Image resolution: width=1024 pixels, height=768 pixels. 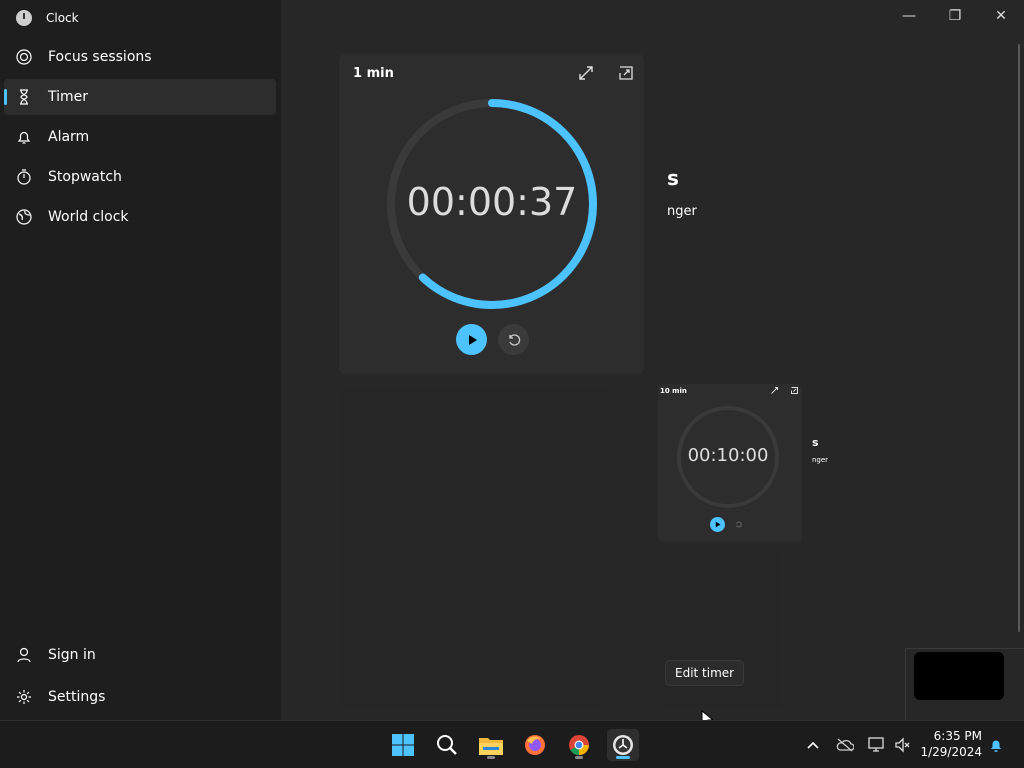 What do you see at coordinates (24, 97) in the screenshot?
I see `hourglass-icon` at bounding box center [24, 97].